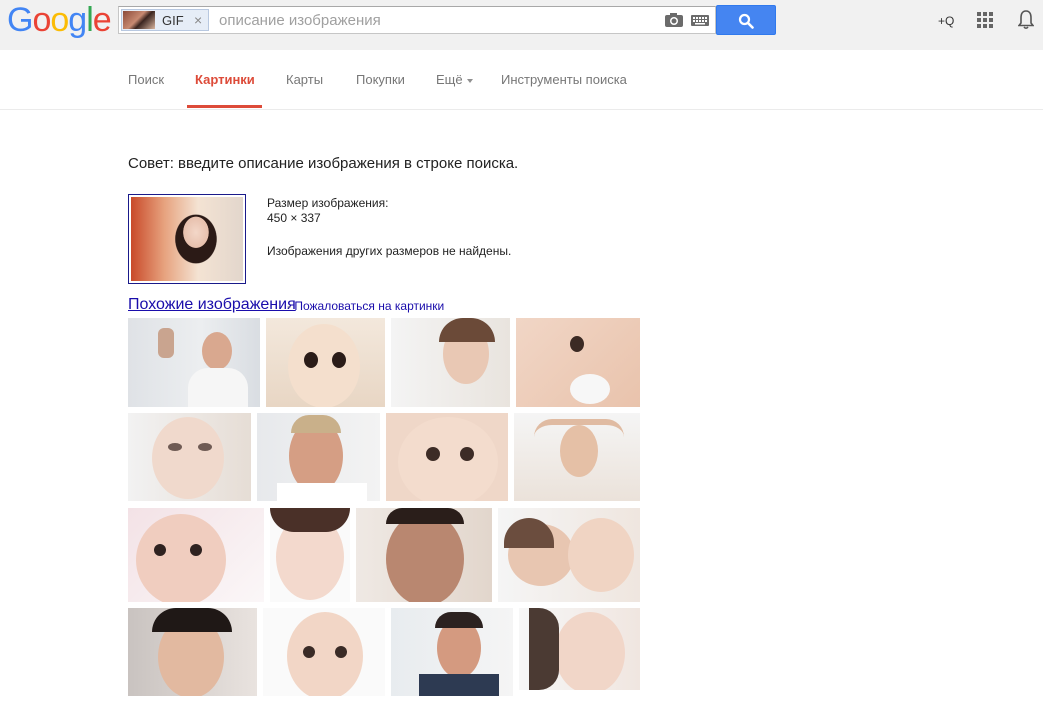  What do you see at coordinates (449, 79) in the screenshot?
I see `tab-more-label: Ещё` at bounding box center [449, 79].